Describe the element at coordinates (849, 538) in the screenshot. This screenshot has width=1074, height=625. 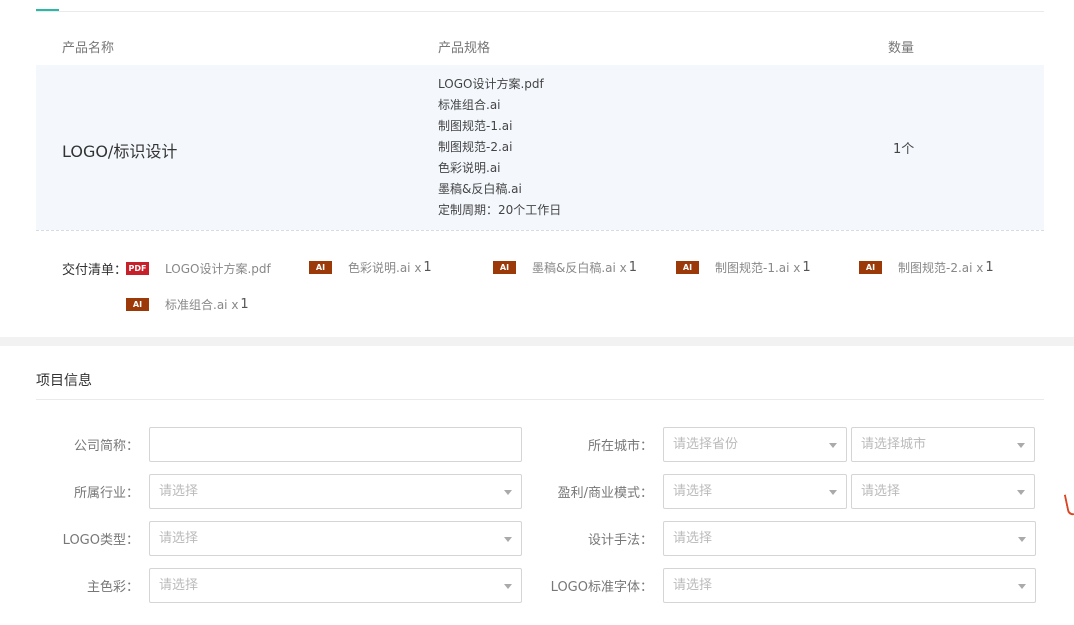
I see `design-method-select: 请选择` at that location.